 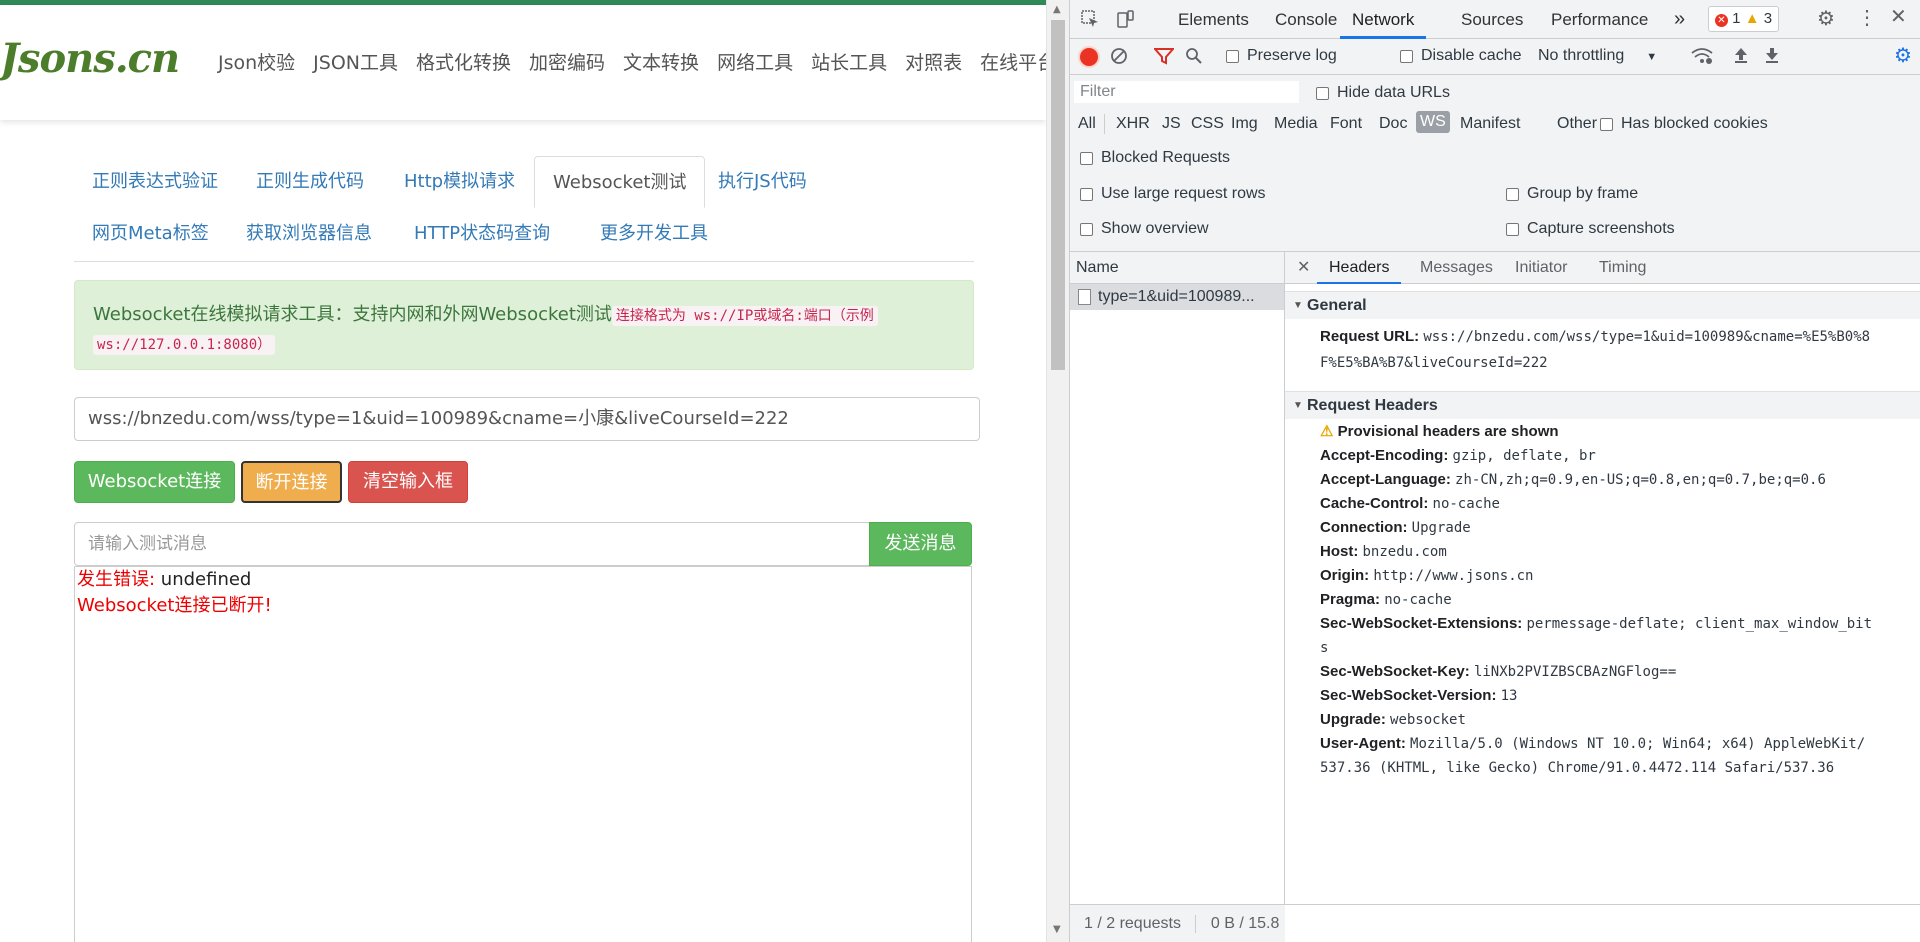 I want to click on show-overview-box, so click(x=1086, y=229).